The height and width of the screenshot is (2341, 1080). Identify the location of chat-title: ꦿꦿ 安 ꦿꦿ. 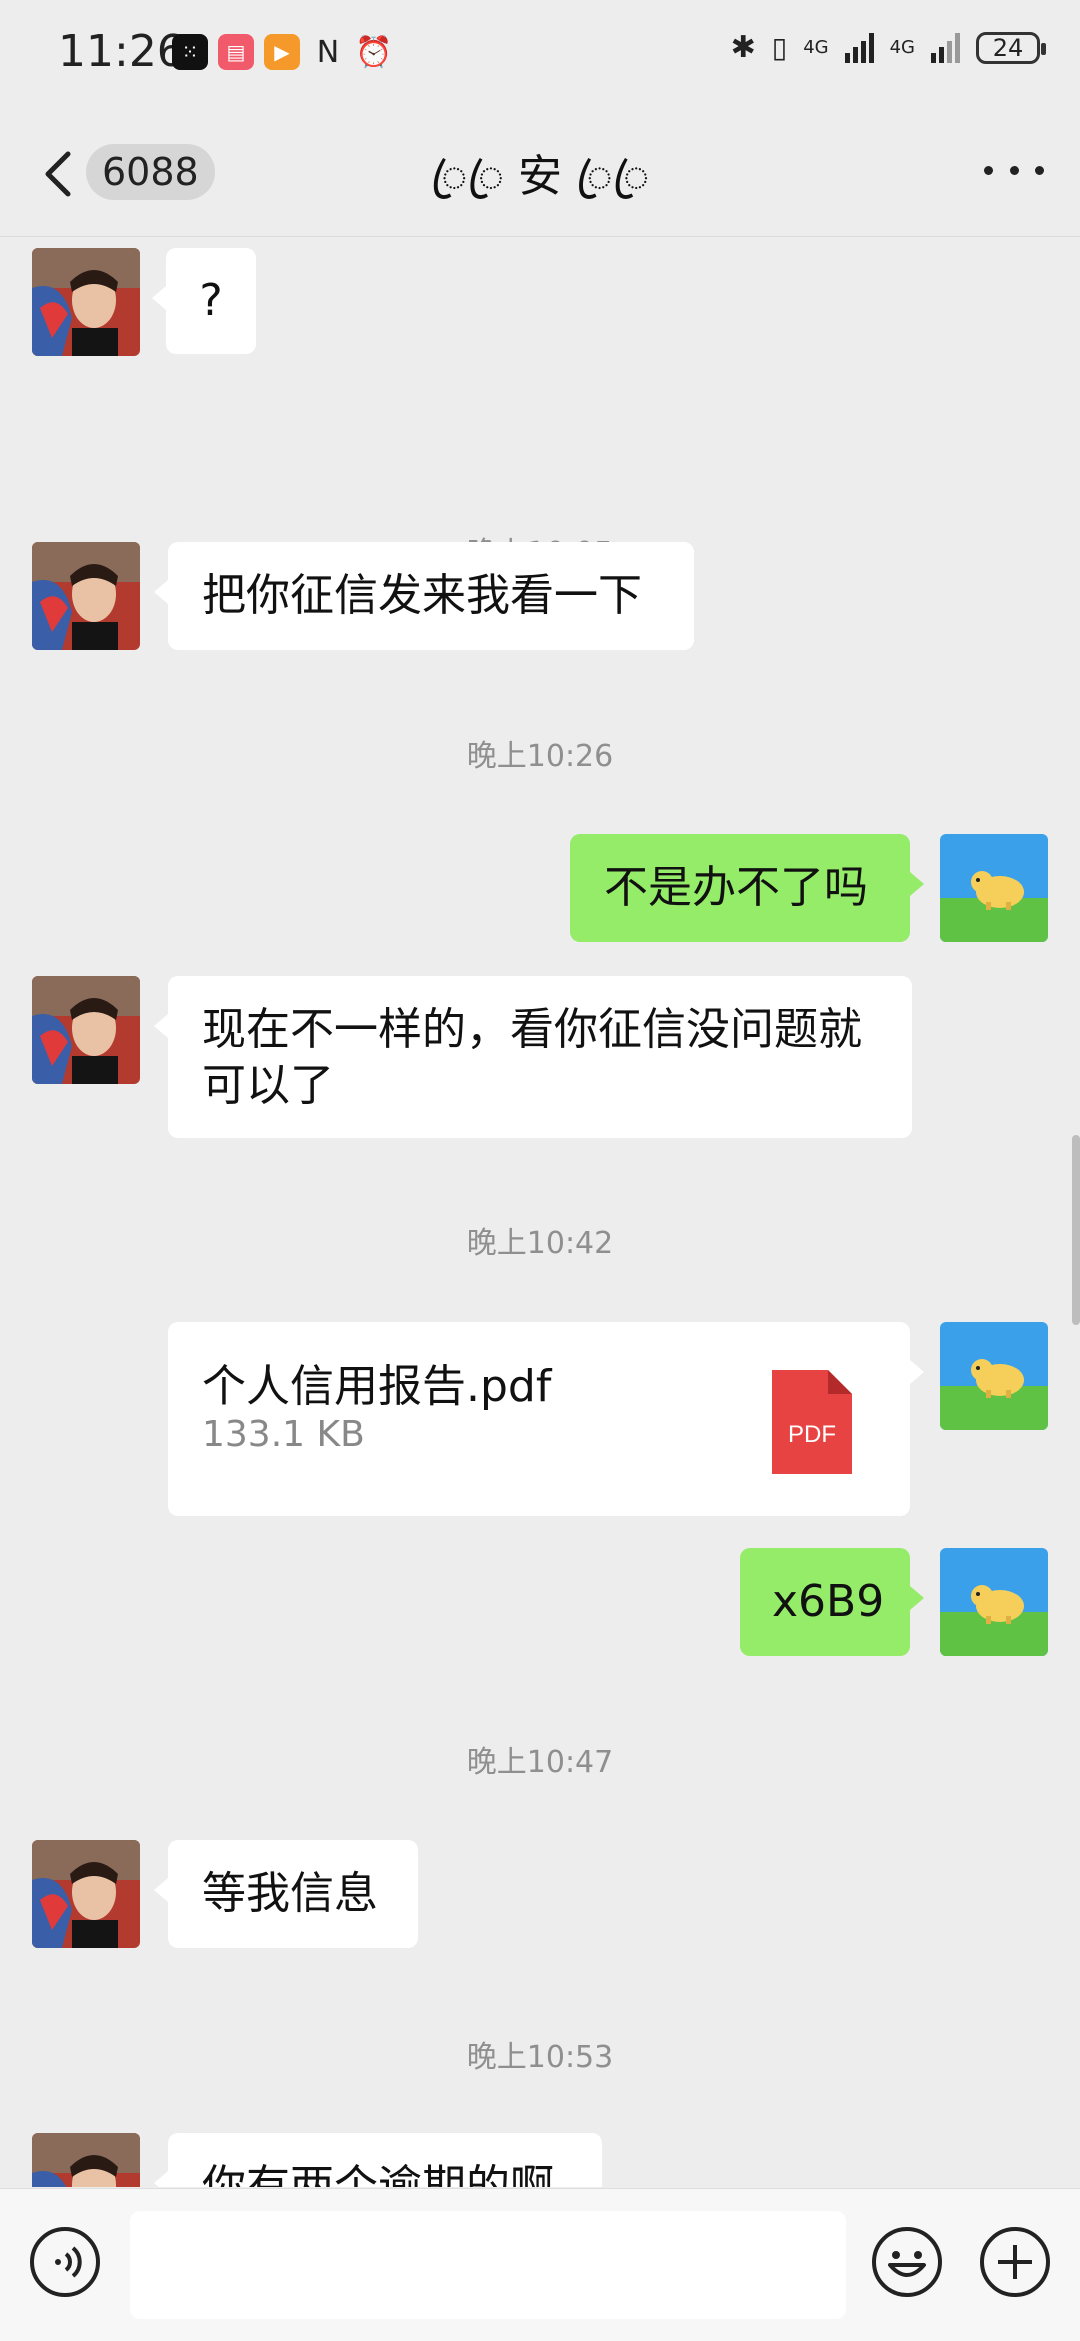
(540, 176).